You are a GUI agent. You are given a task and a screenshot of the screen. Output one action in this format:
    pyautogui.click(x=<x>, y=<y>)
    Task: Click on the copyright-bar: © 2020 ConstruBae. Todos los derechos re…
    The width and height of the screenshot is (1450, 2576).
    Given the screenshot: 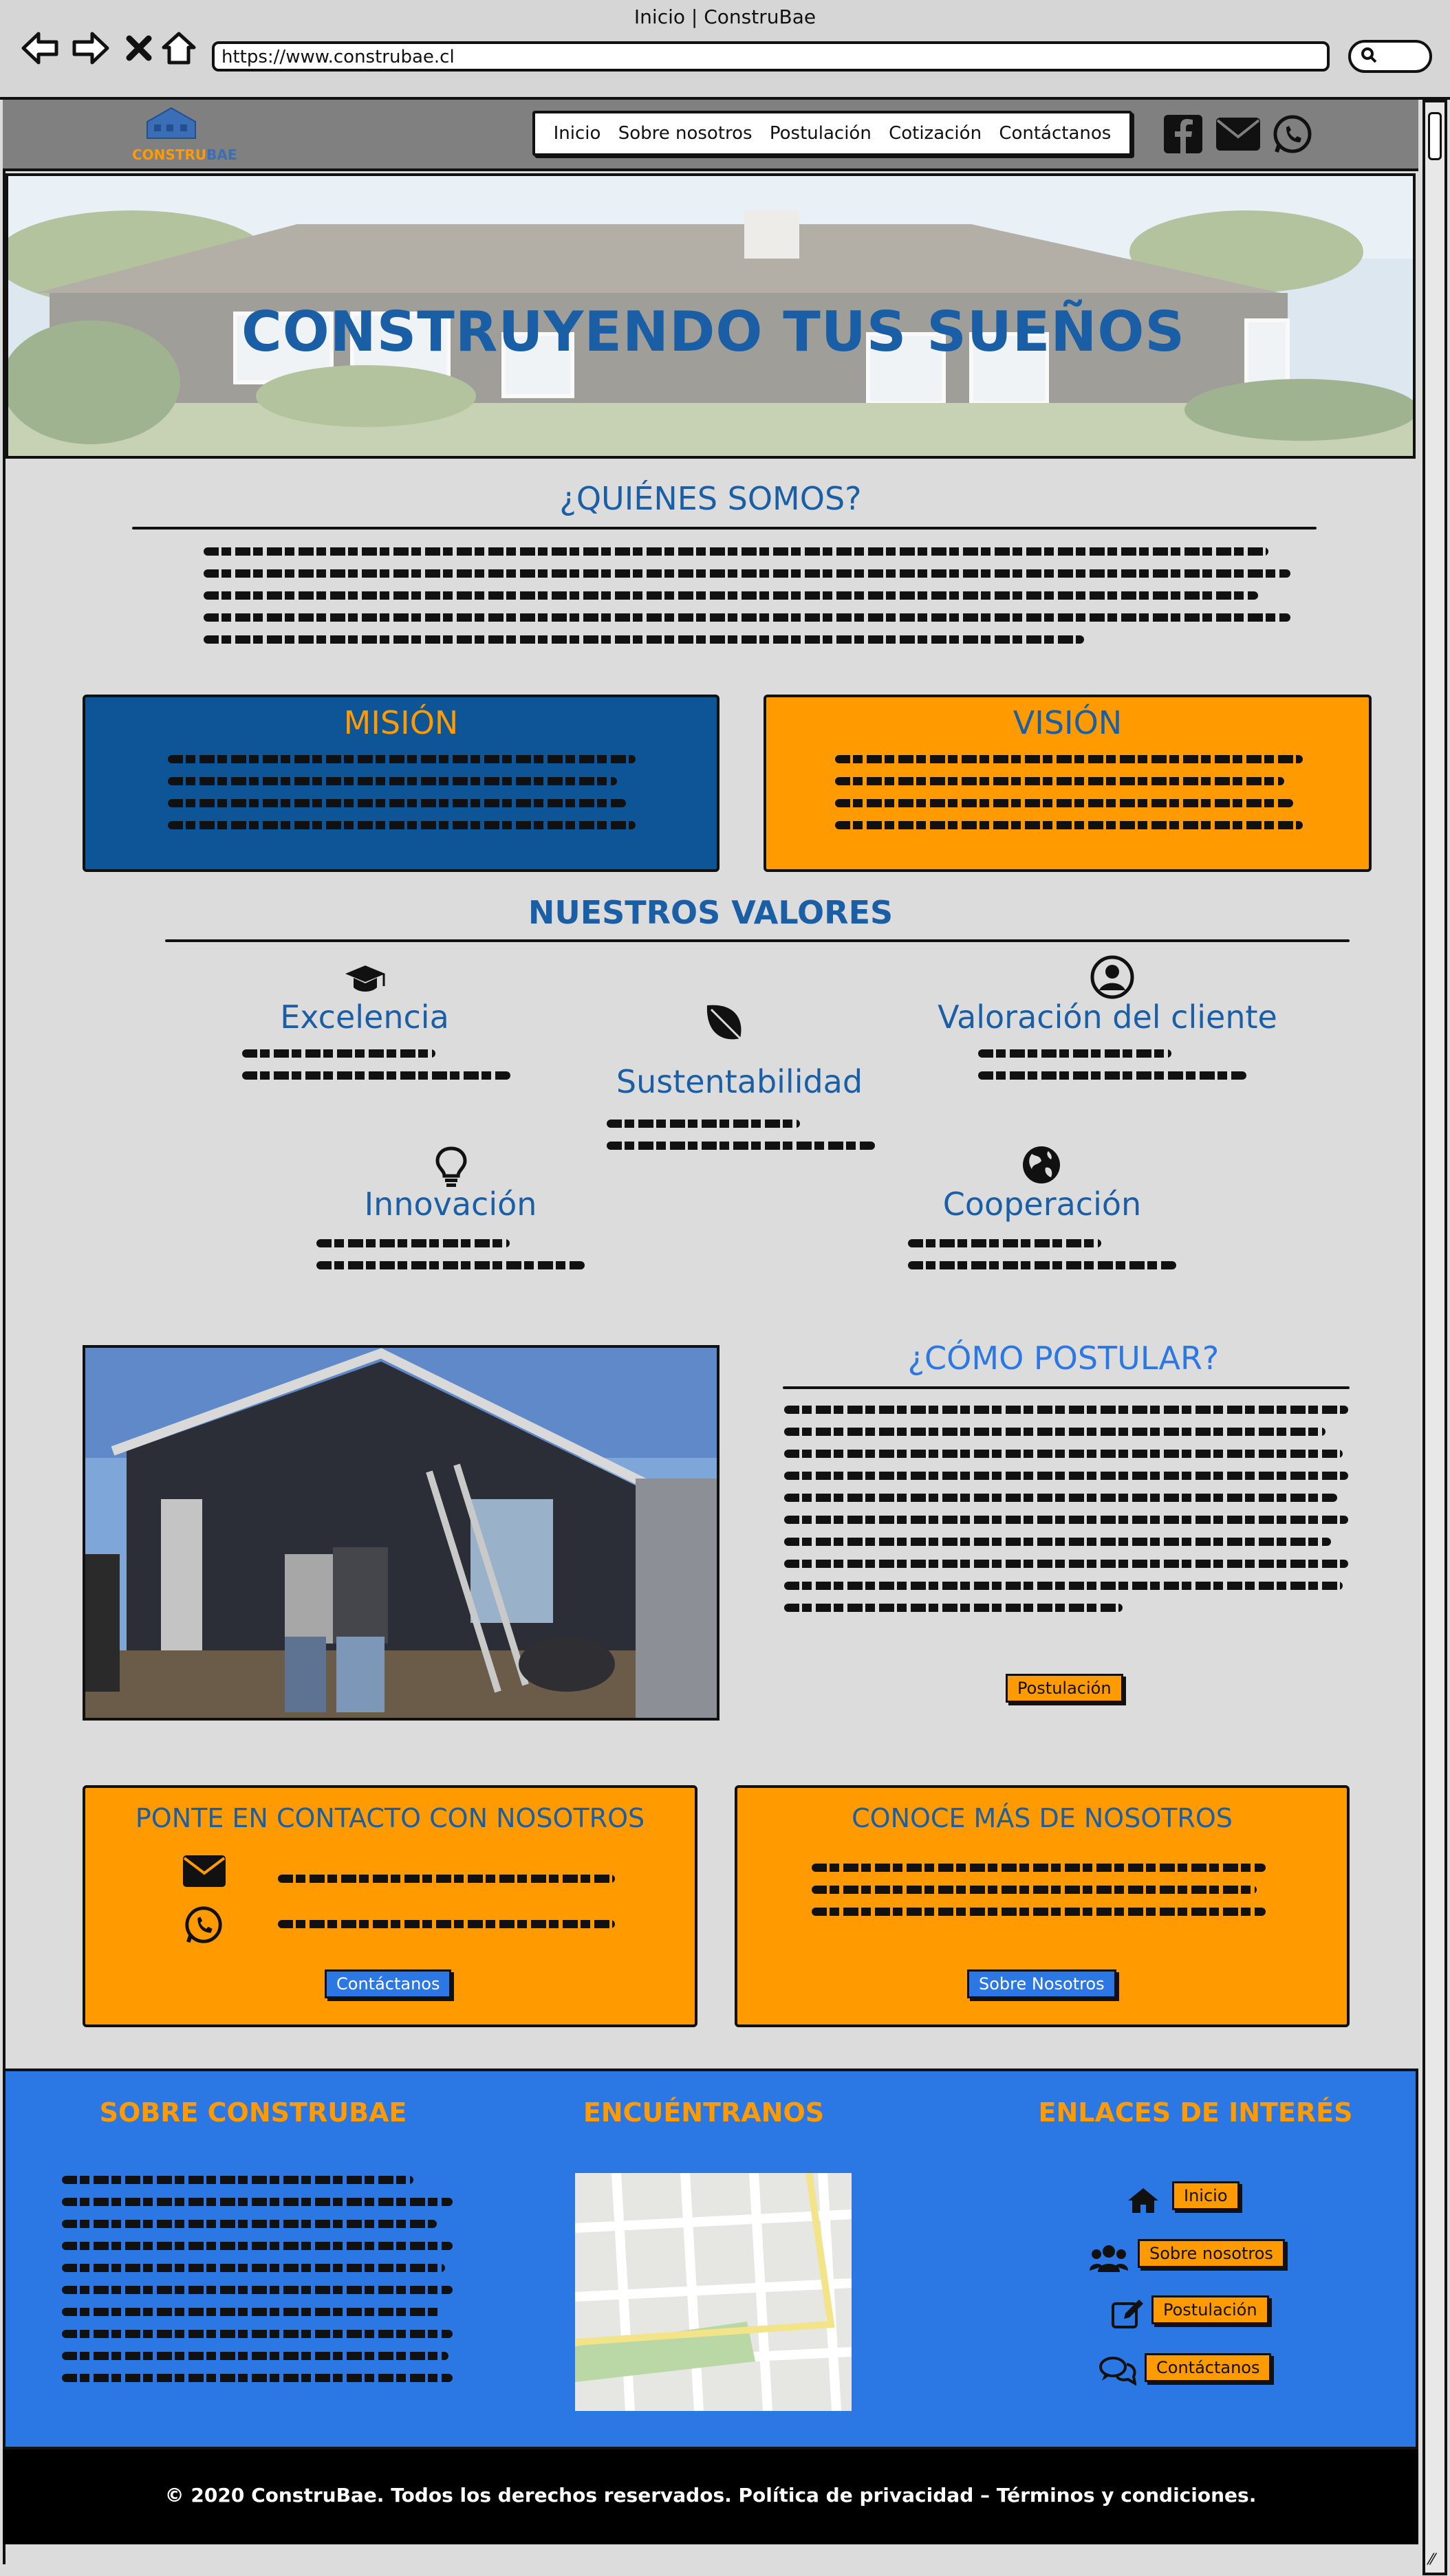 What is the action you would take?
    pyautogui.click(x=711, y=2496)
    